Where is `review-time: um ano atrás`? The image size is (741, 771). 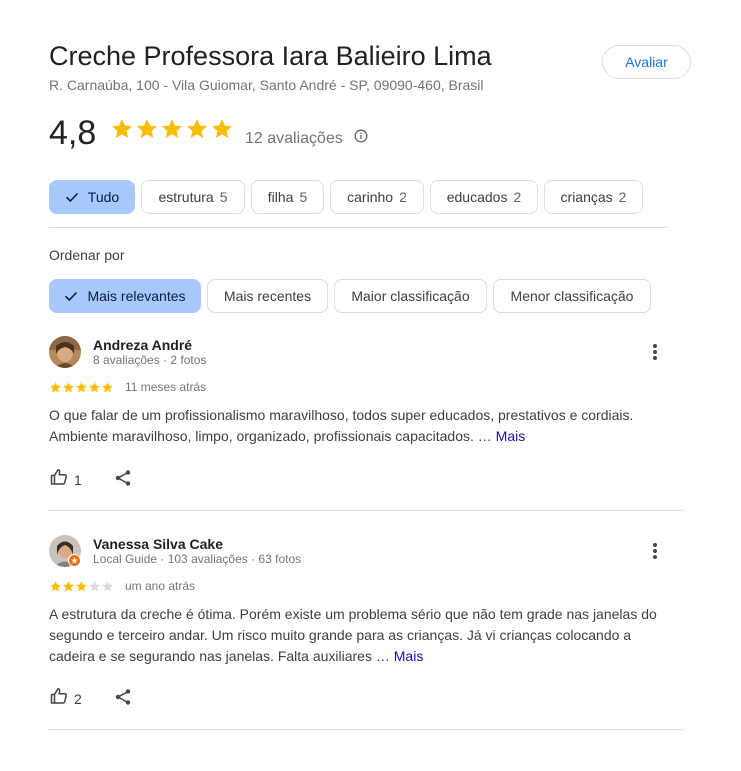
review-time: um ano atrás is located at coordinates (160, 586).